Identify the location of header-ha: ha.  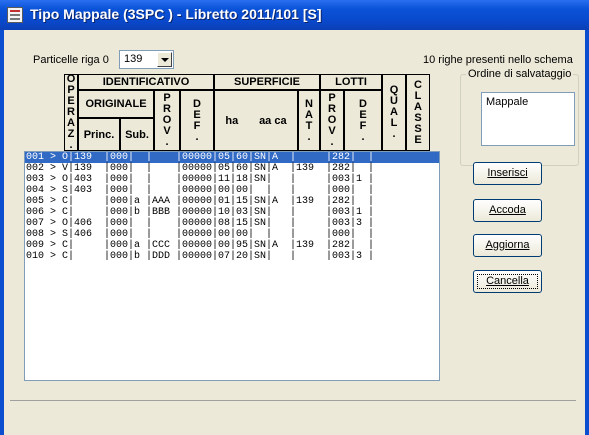
(232, 120).